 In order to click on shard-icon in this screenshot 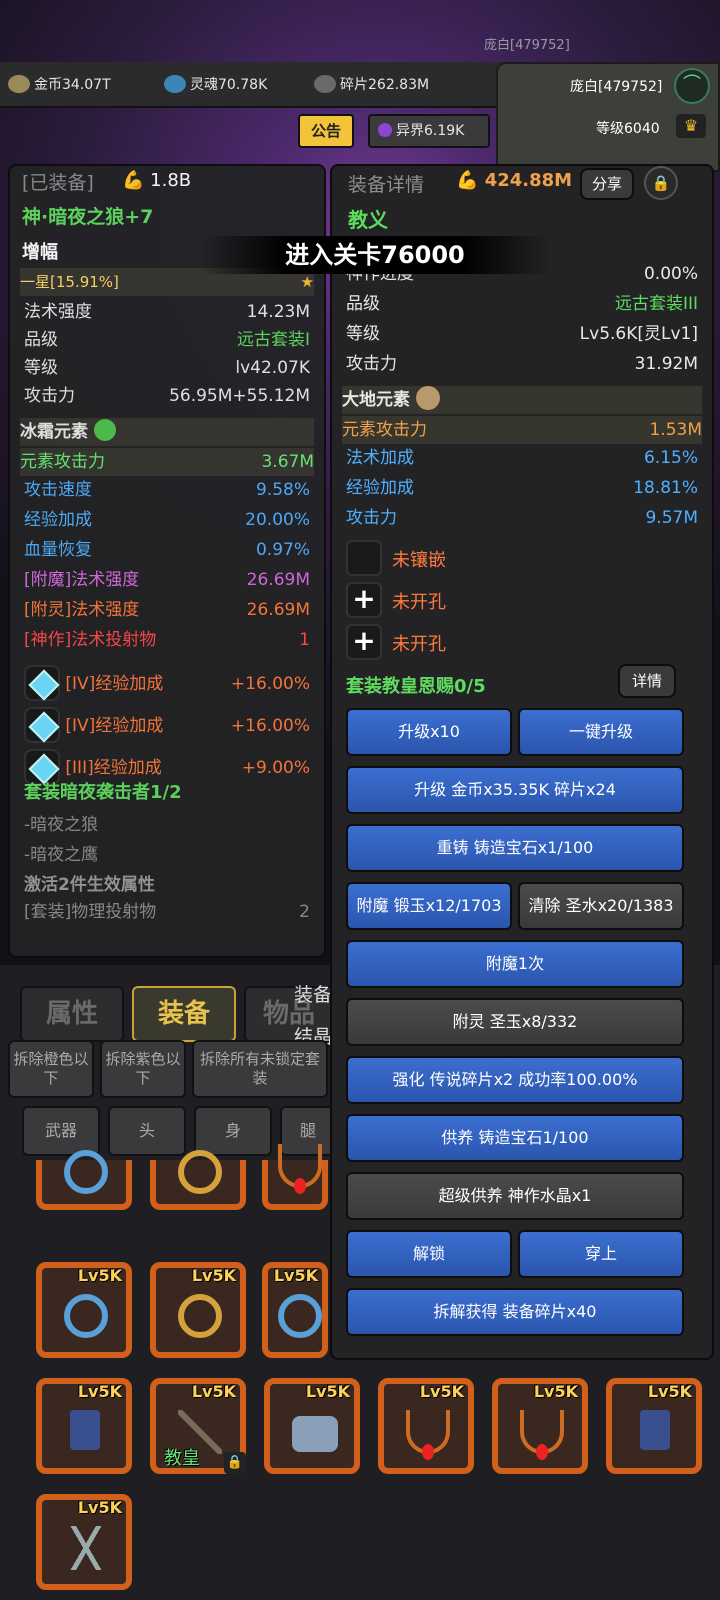, I will do `click(325, 84)`.